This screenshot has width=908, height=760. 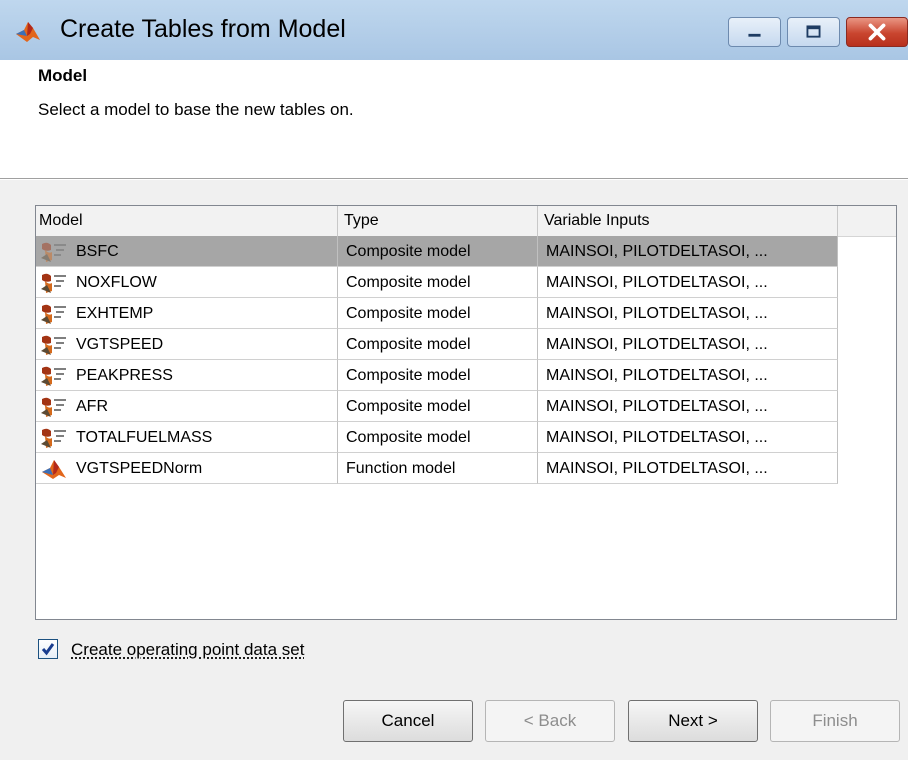 What do you see at coordinates (550, 721) in the screenshot?
I see `back-button: < Back` at bounding box center [550, 721].